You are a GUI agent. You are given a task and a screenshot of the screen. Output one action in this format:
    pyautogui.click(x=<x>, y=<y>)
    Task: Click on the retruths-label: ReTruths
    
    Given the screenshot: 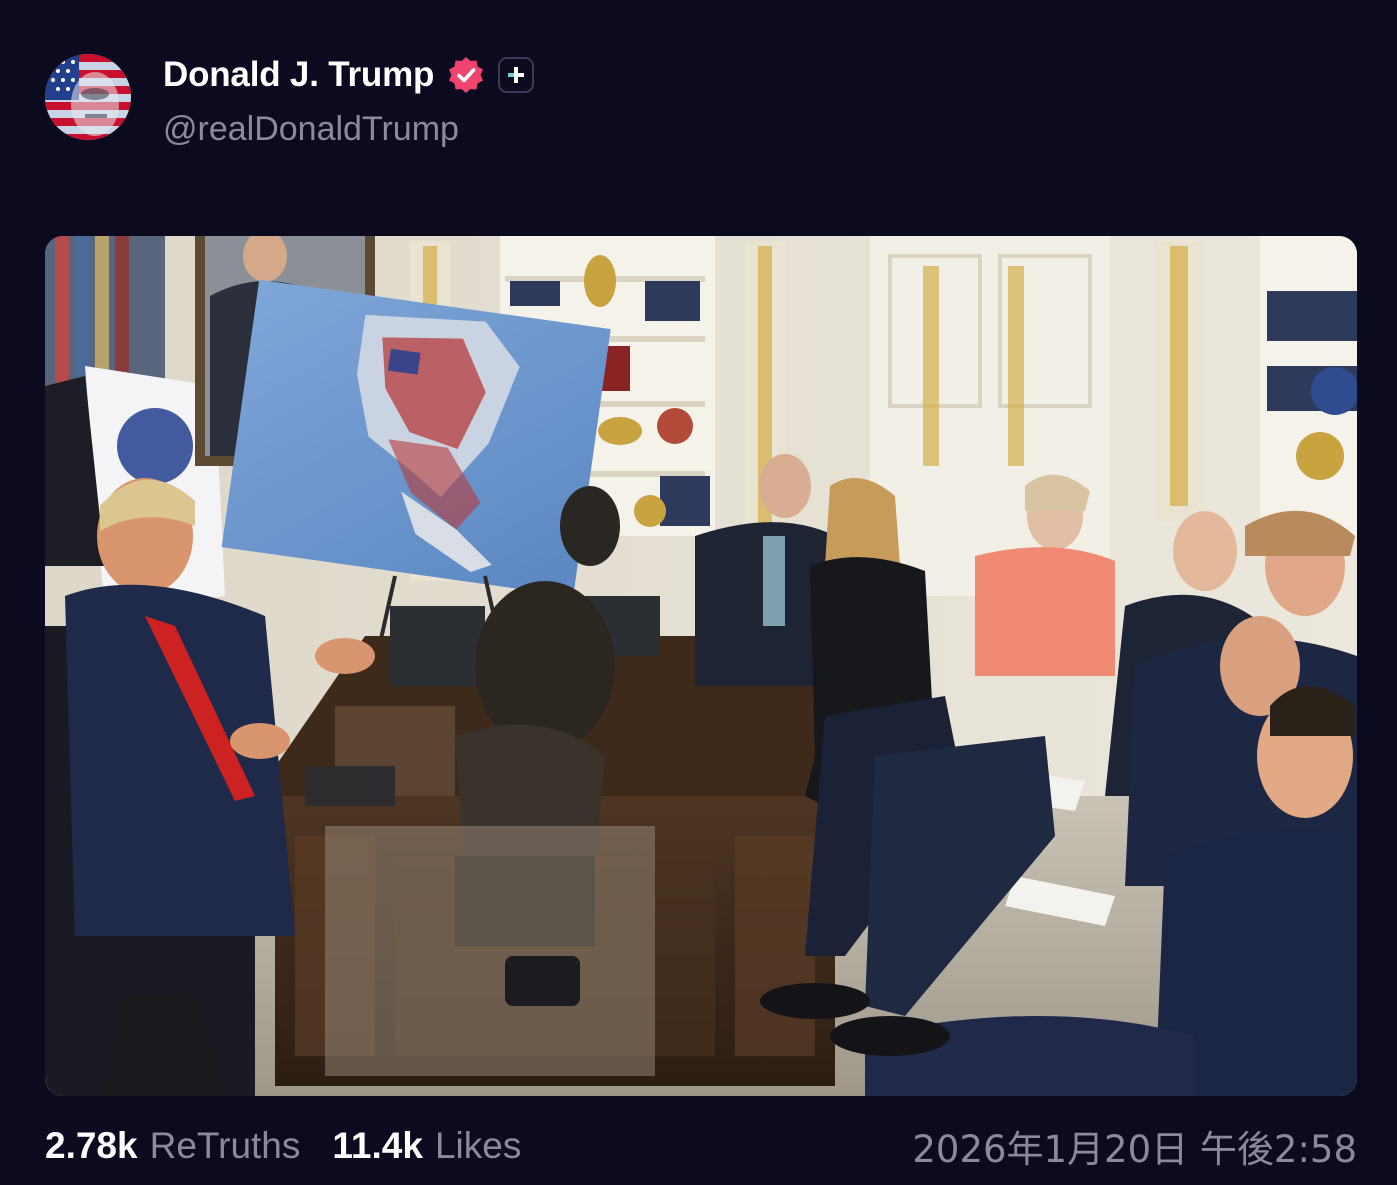 What is the action you would take?
    pyautogui.click(x=225, y=1145)
    